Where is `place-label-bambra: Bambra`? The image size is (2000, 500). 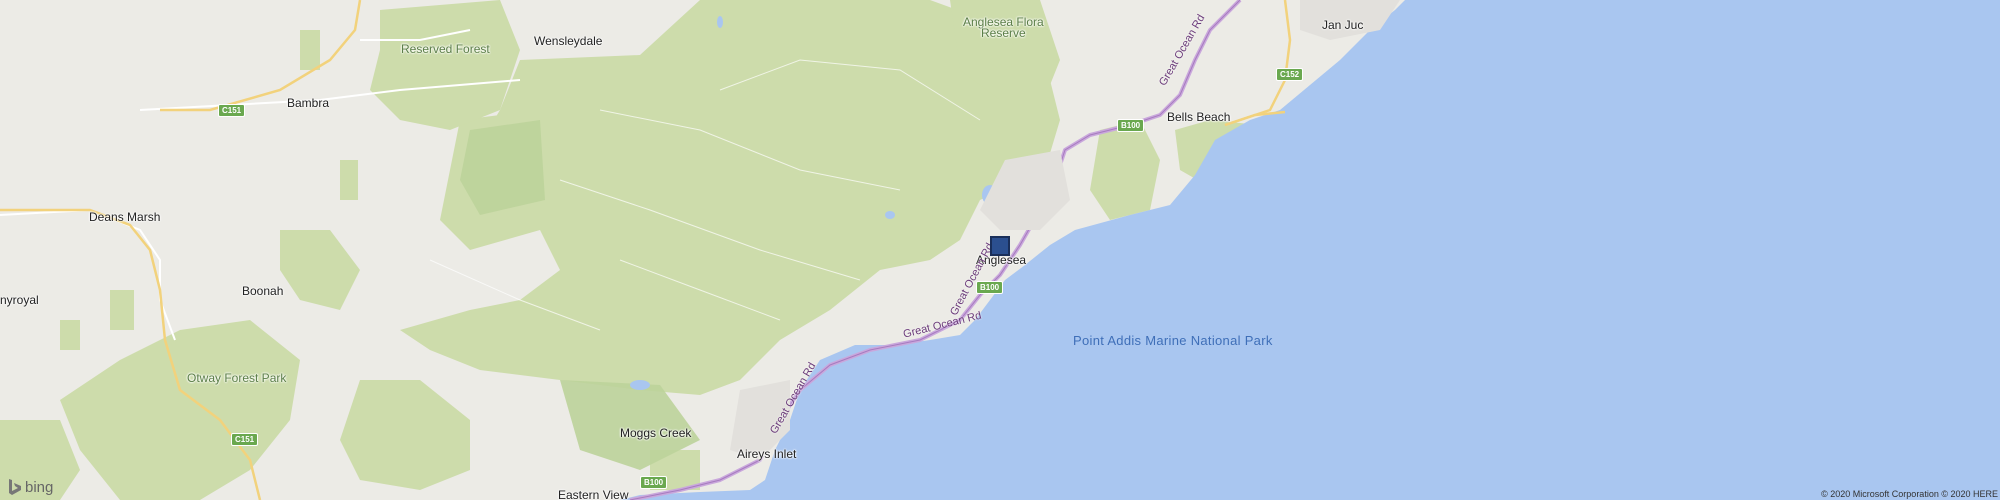 place-label-bambra: Bambra is located at coordinates (308, 103).